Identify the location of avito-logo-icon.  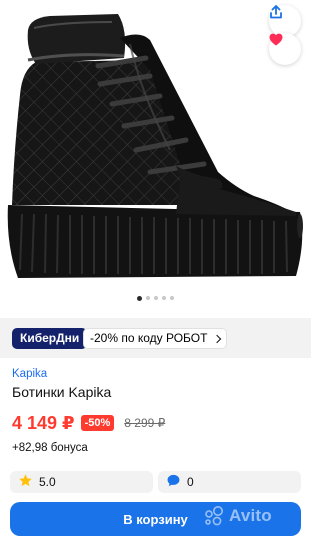
(214, 516).